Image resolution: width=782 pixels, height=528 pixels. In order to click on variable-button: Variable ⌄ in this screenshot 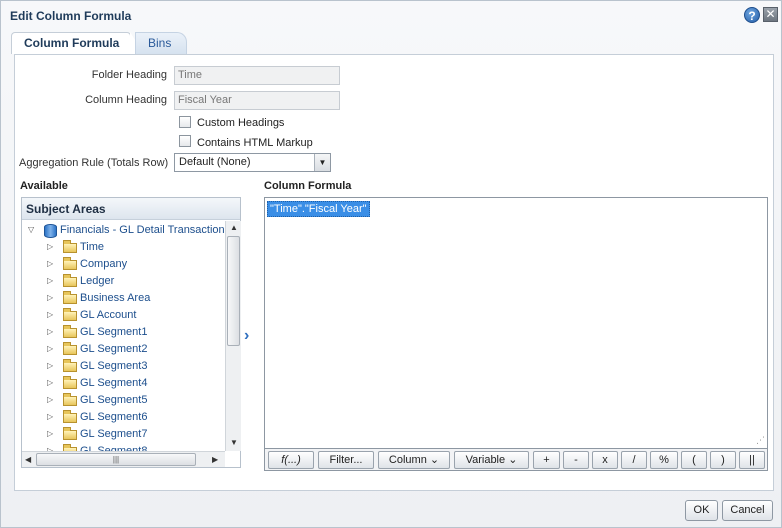, I will do `click(491, 460)`.